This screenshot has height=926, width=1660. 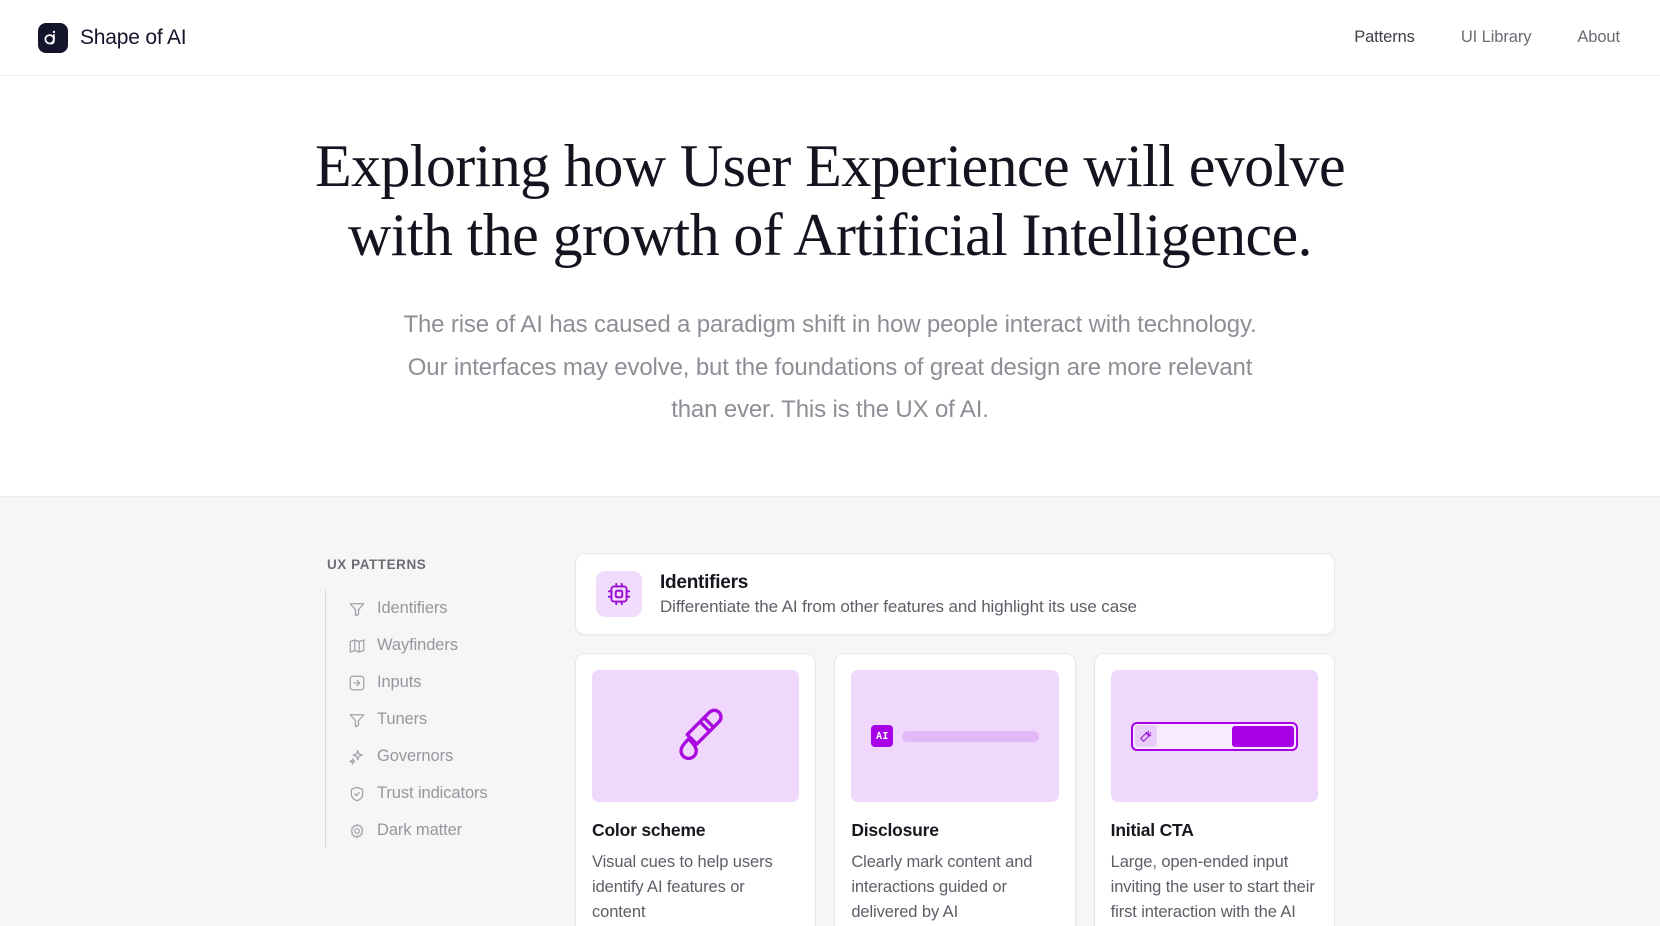 I want to click on cta-input-mock, so click(x=1214, y=736).